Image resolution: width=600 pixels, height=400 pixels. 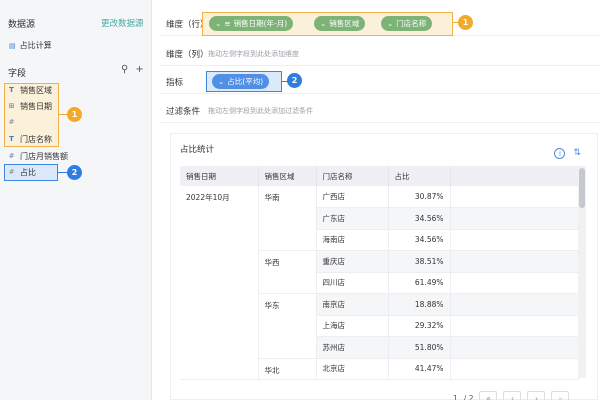 What do you see at coordinates (352, 326) in the screenshot?
I see `table-cell-store: 上海店` at bounding box center [352, 326].